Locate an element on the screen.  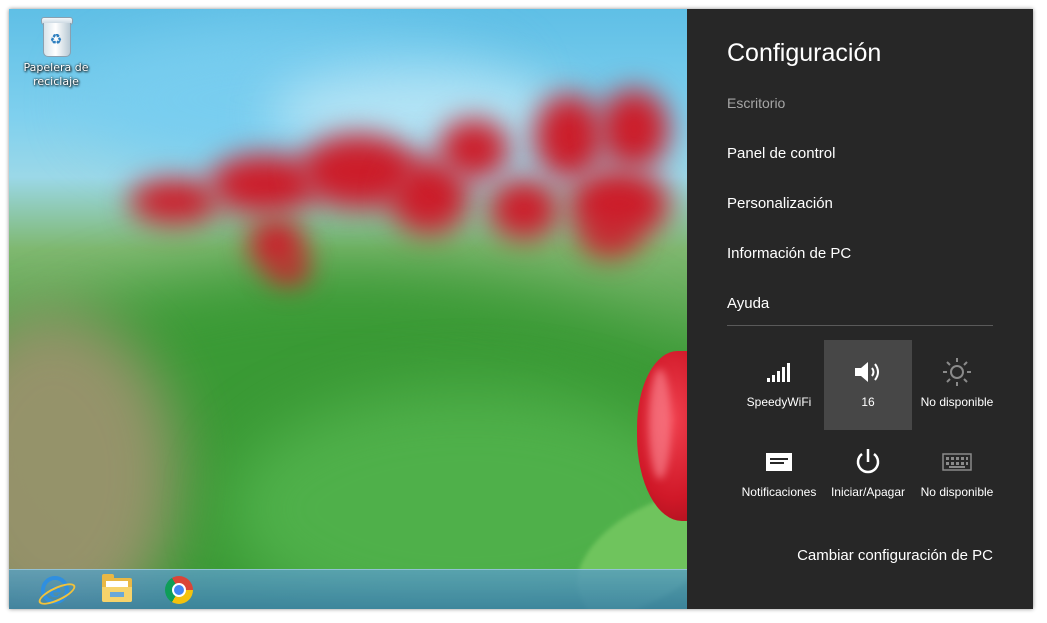
pc-info-link: Información de PC is located at coordinates (789, 253).